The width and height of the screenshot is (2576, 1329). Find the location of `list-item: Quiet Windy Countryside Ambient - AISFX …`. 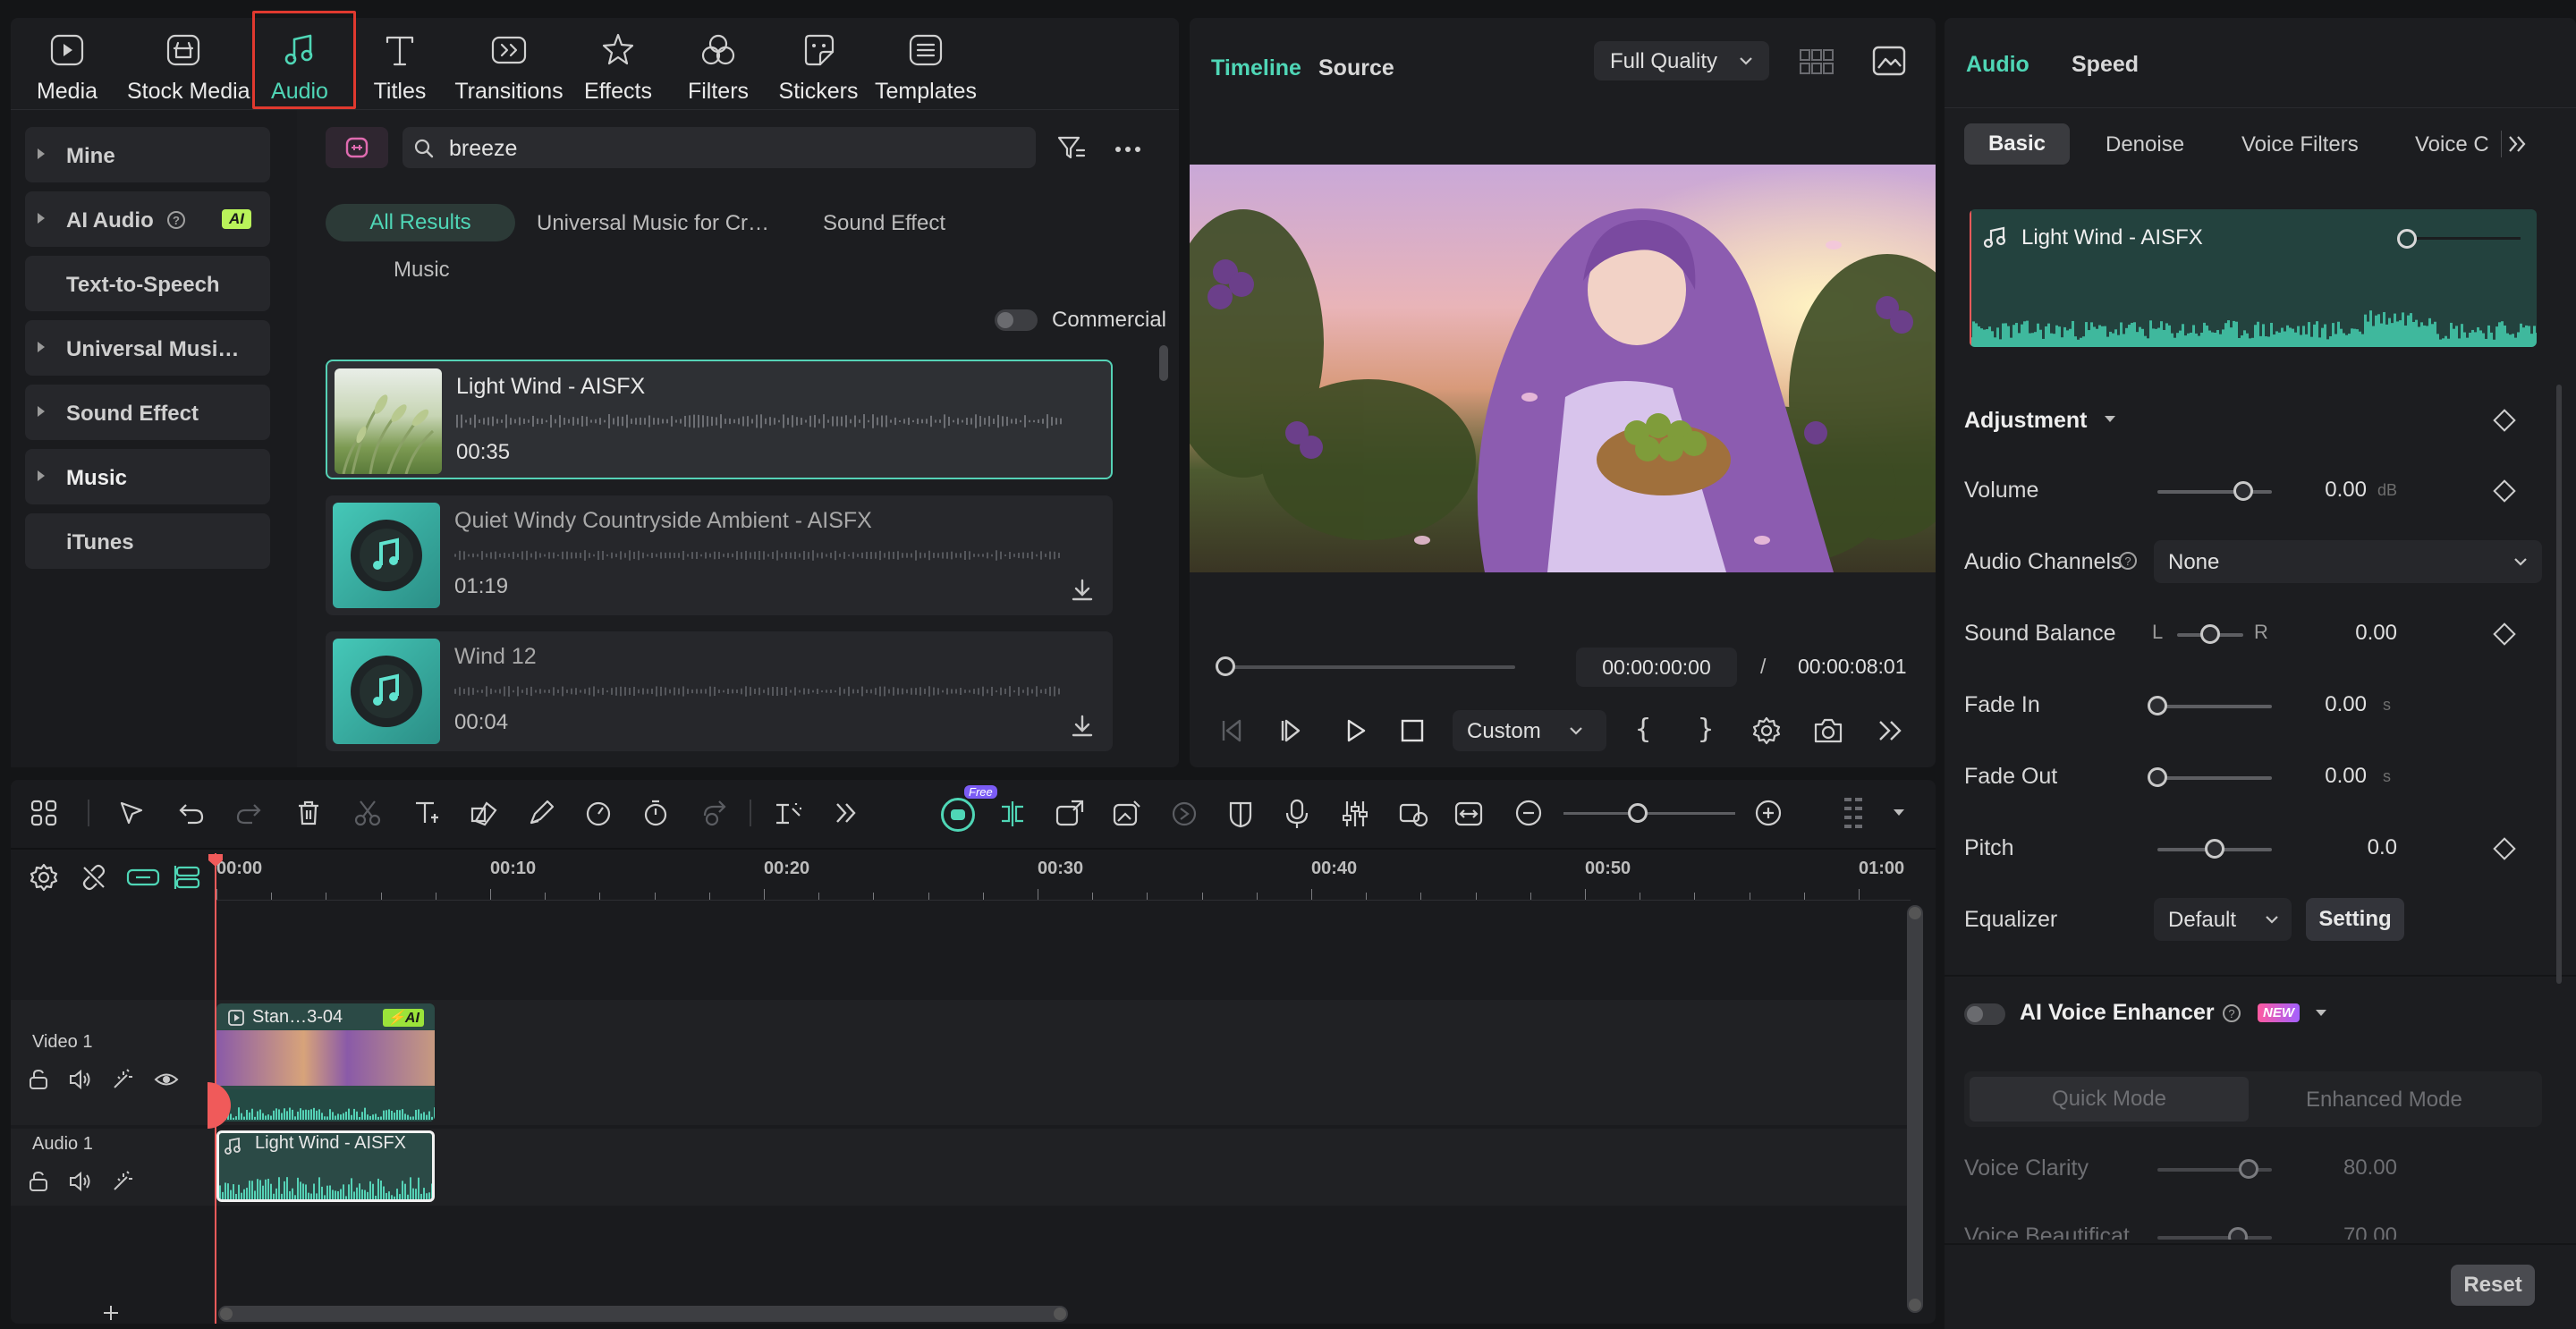

list-item: Quiet Windy Countryside Ambient - AISFX … is located at coordinates (719, 555).